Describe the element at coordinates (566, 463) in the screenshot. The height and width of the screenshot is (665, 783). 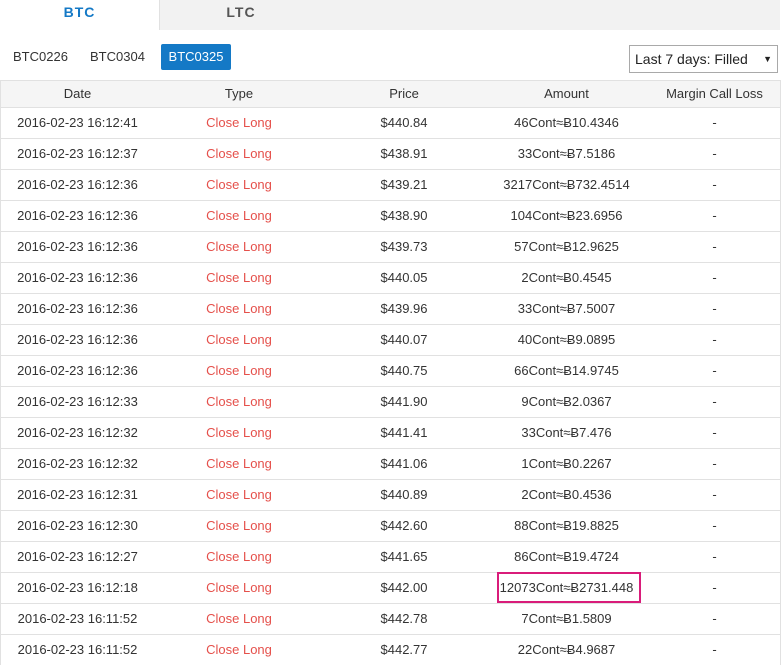
I see `cell-amount: 1Cont≈Ƀ0.2267` at that location.